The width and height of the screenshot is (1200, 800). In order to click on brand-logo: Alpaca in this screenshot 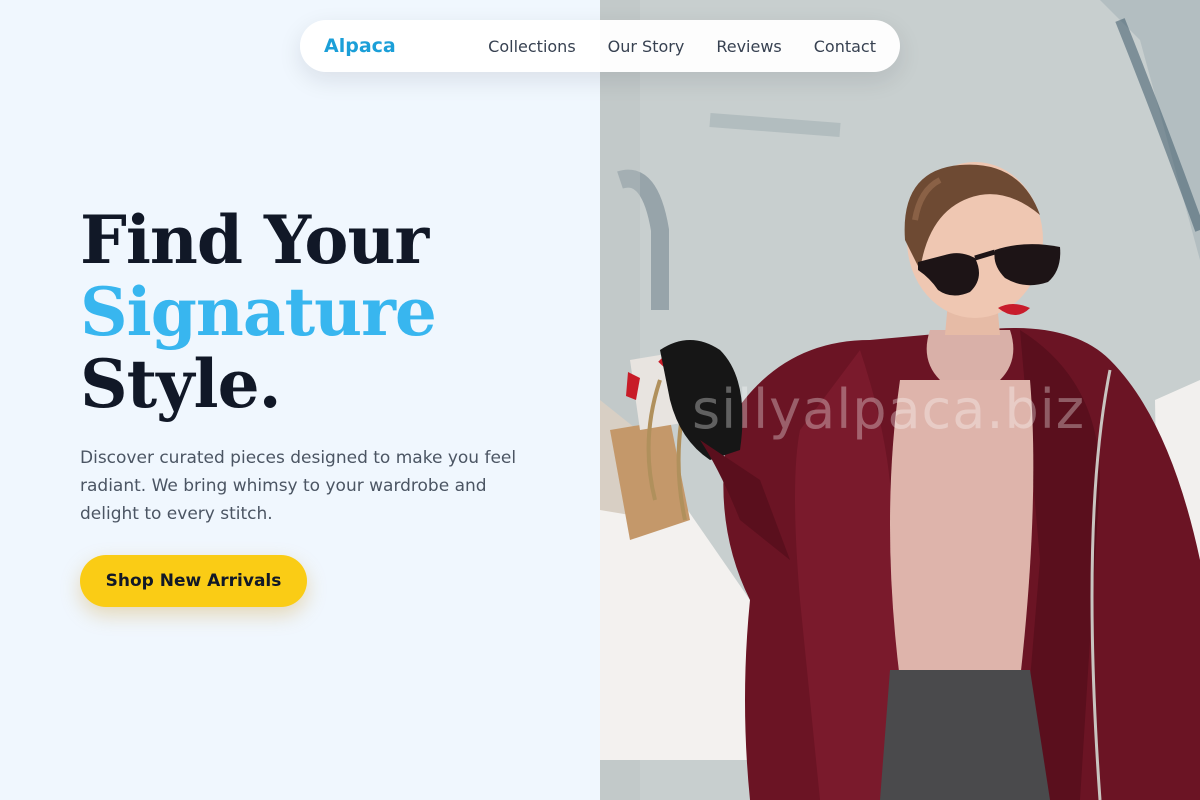, I will do `click(360, 46)`.